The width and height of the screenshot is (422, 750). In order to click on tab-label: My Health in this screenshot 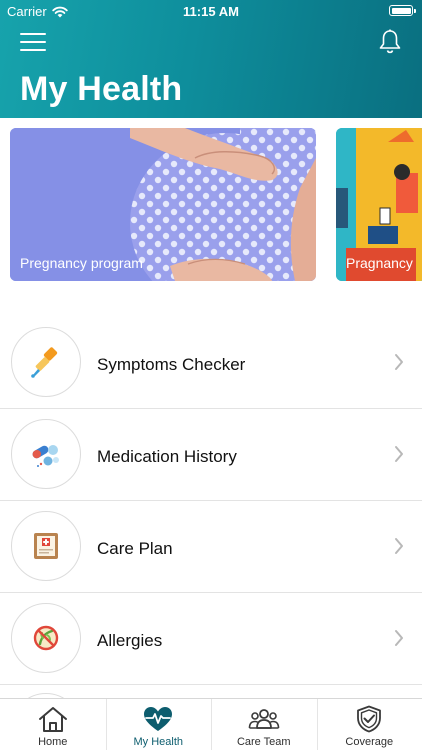, I will do `click(158, 742)`.